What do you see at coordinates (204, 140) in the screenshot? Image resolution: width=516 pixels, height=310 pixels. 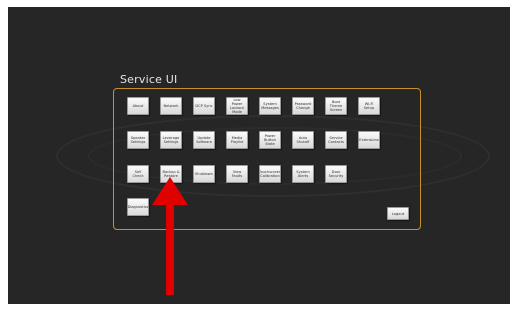 I see `update-software-button: Update Software` at bounding box center [204, 140].